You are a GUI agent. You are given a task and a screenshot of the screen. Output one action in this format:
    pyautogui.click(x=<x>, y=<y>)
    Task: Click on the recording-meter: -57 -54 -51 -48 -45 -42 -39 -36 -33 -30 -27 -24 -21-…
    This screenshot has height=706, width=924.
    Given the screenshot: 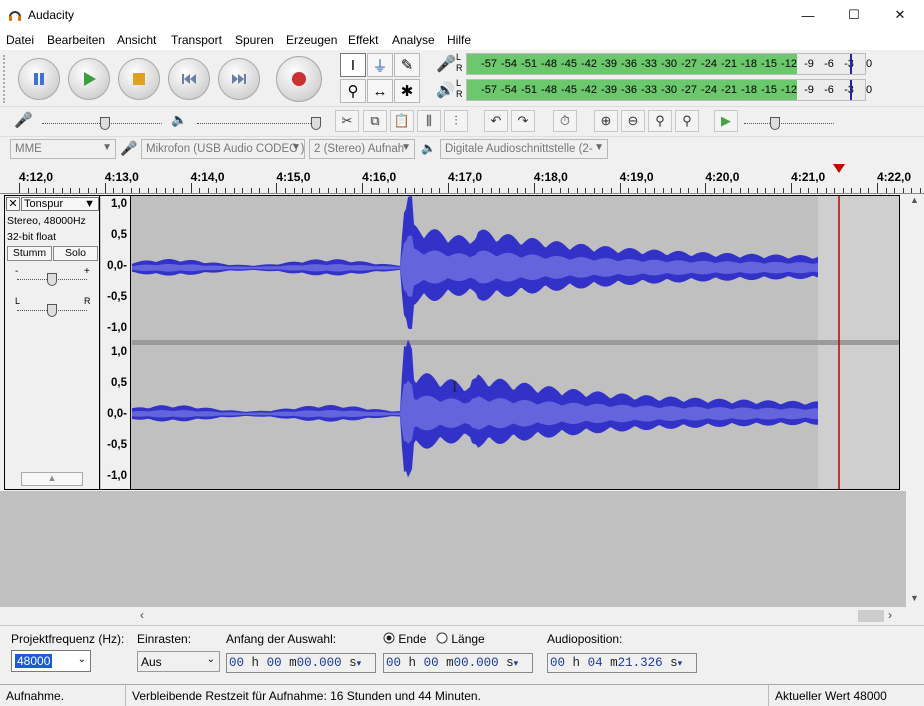 What is the action you would take?
    pyautogui.click(x=669, y=64)
    